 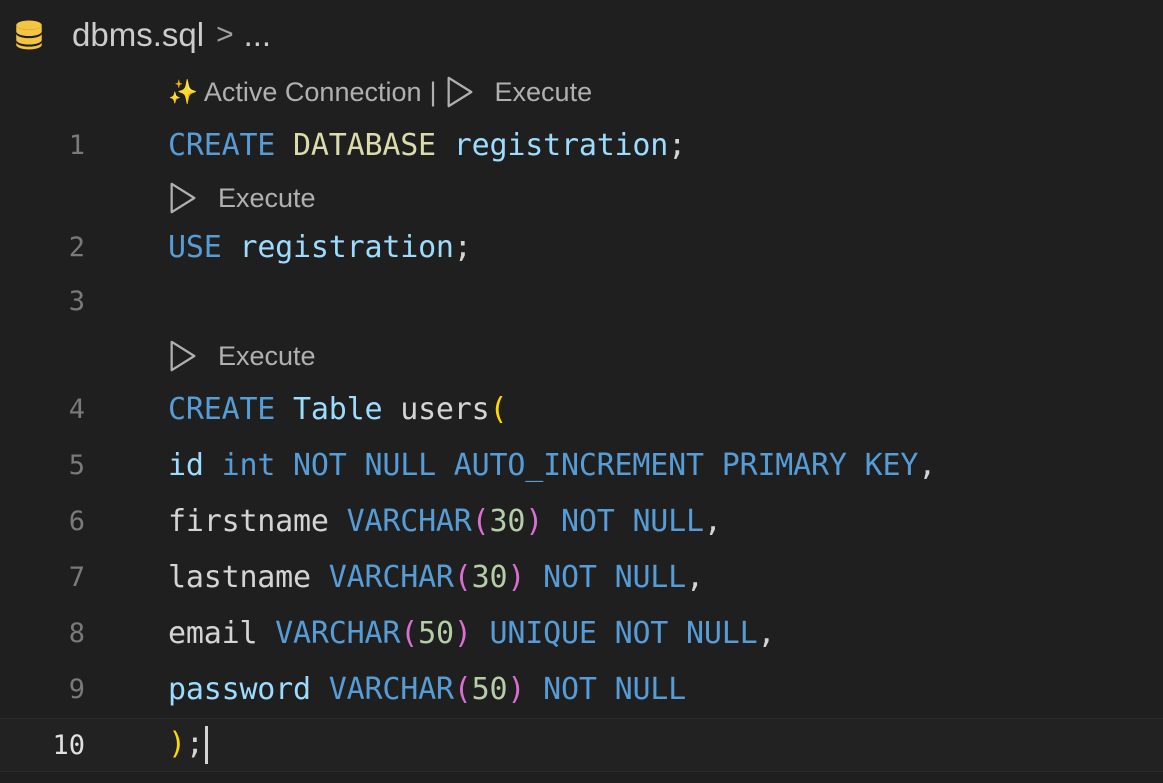 I want to click on code-token: users, so click(x=445, y=409).